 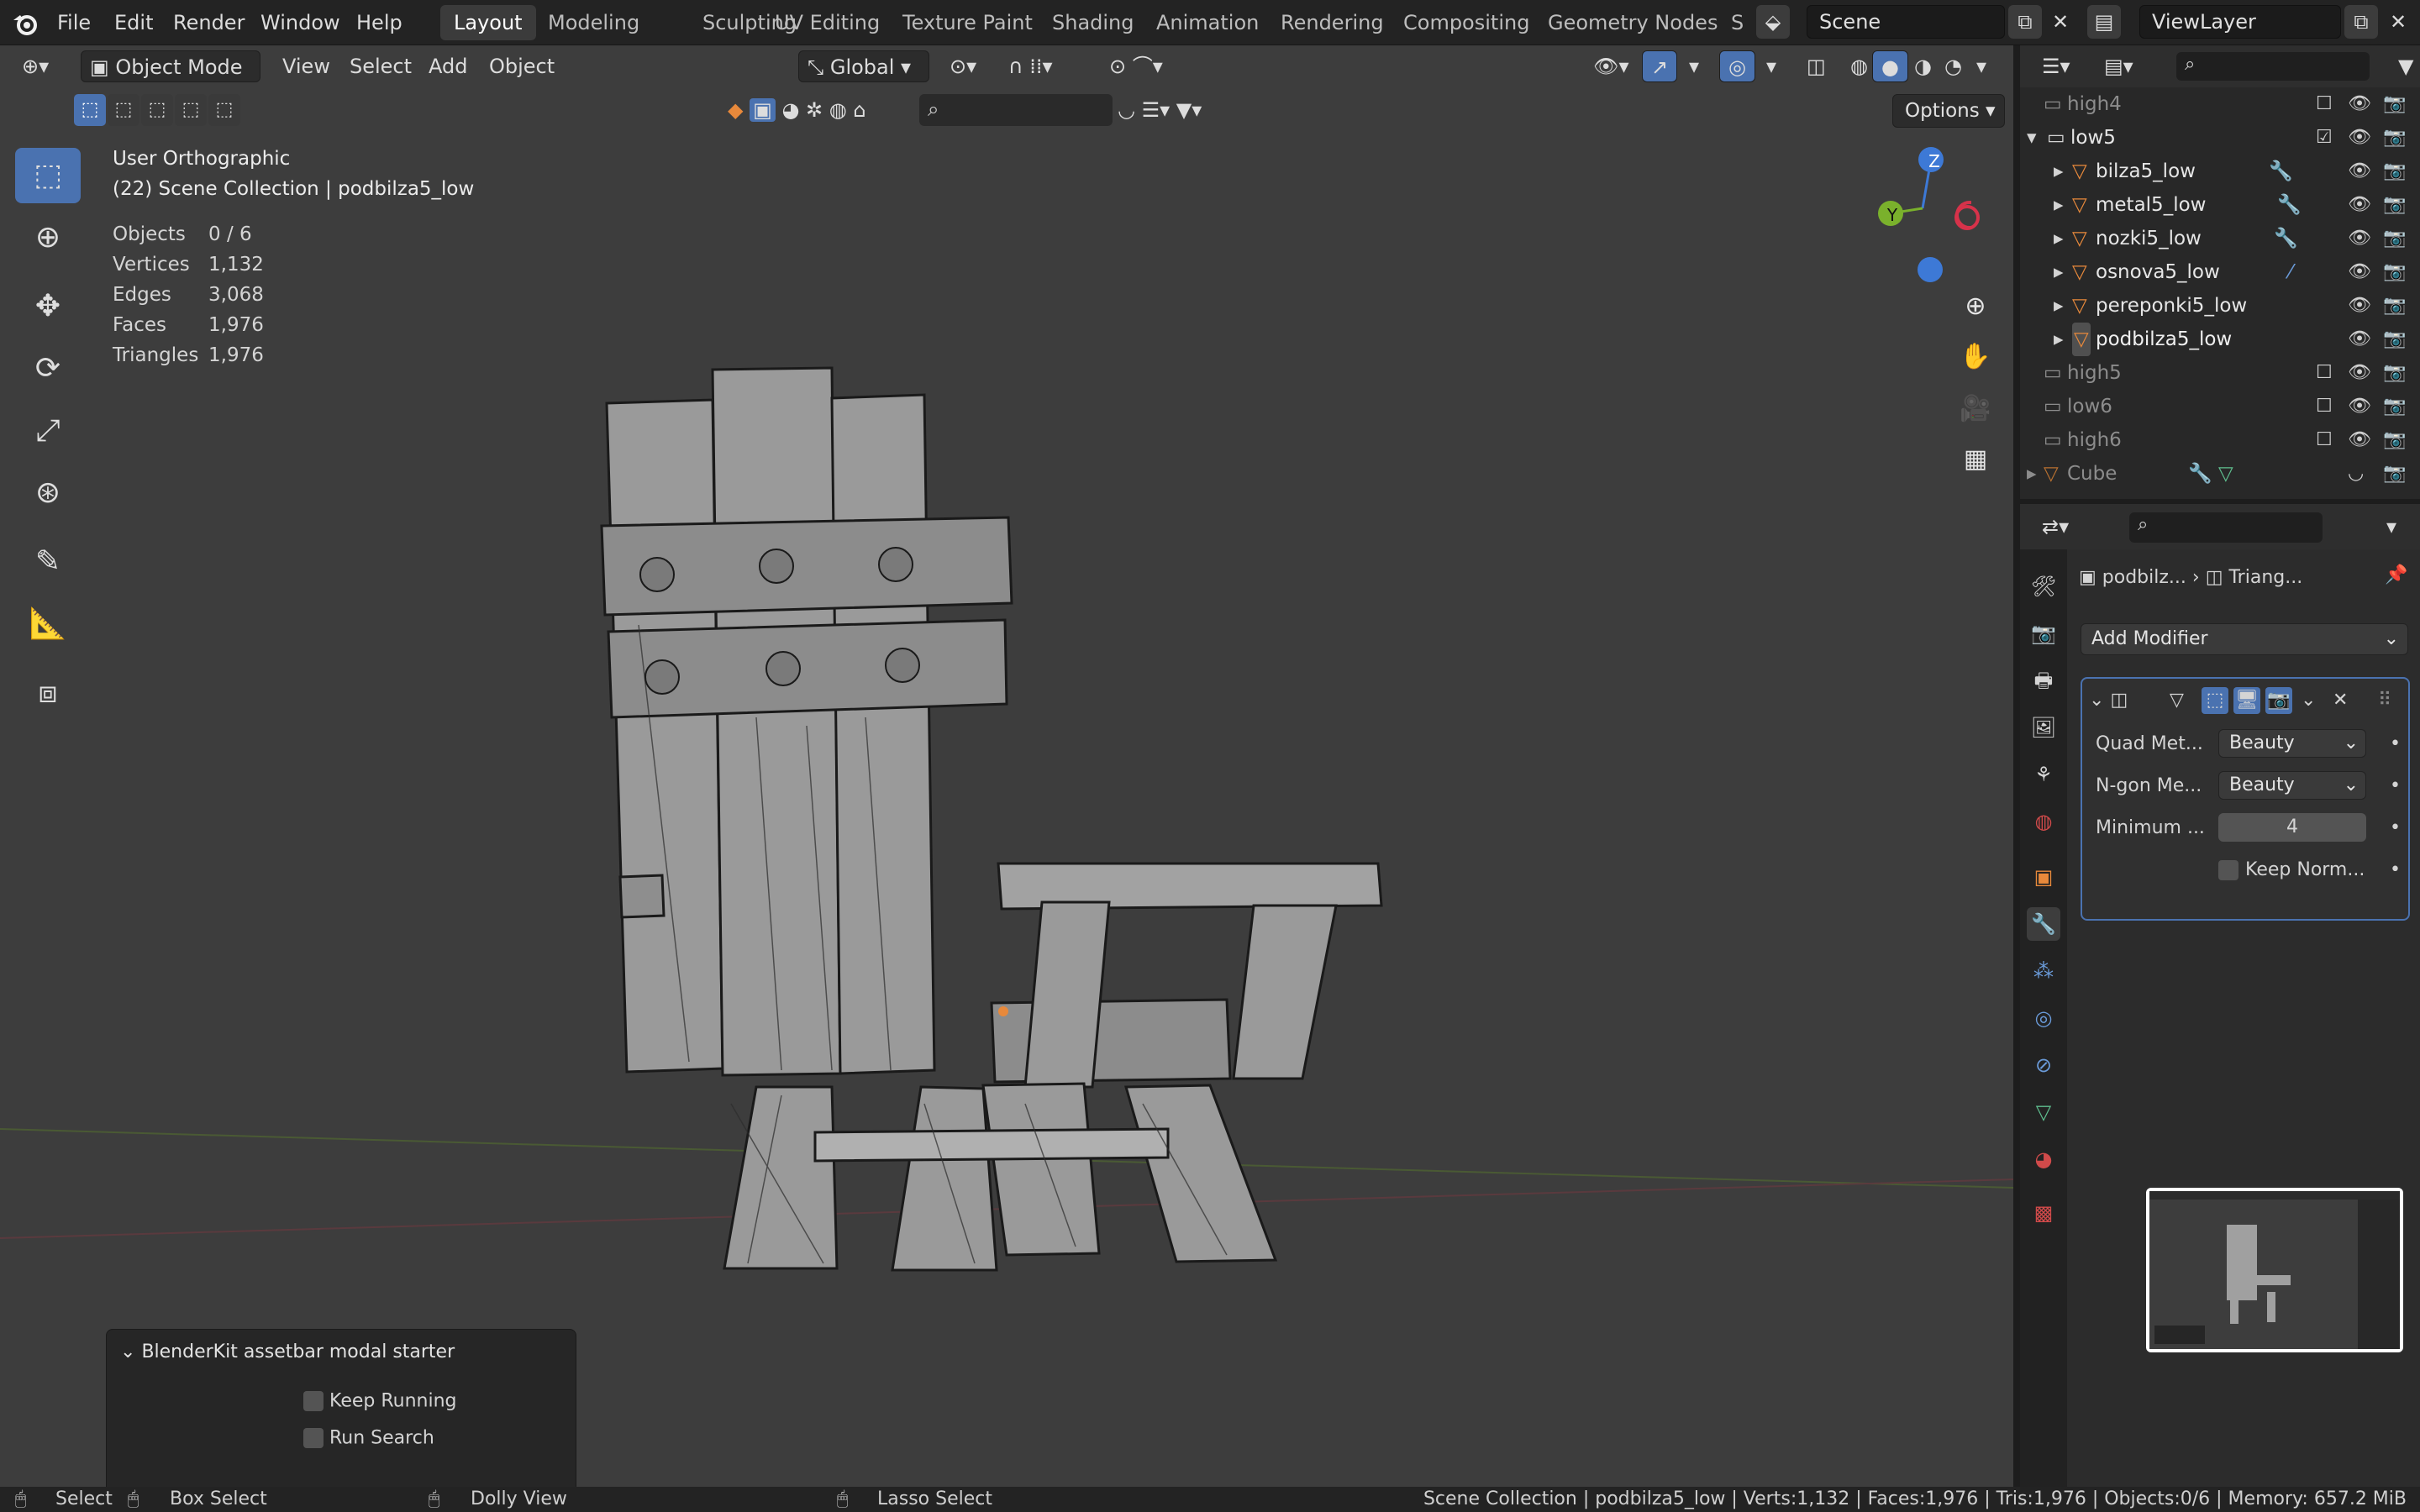 What do you see at coordinates (74, 22) in the screenshot?
I see `menu-file: File` at bounding box center [74, 22].